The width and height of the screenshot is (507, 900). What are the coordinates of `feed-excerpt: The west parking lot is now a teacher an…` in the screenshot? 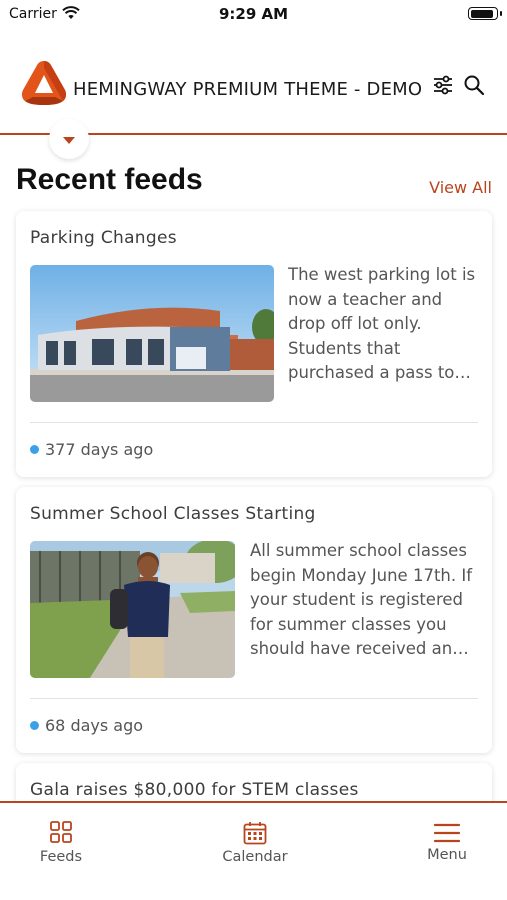 It's located at (382, 324).